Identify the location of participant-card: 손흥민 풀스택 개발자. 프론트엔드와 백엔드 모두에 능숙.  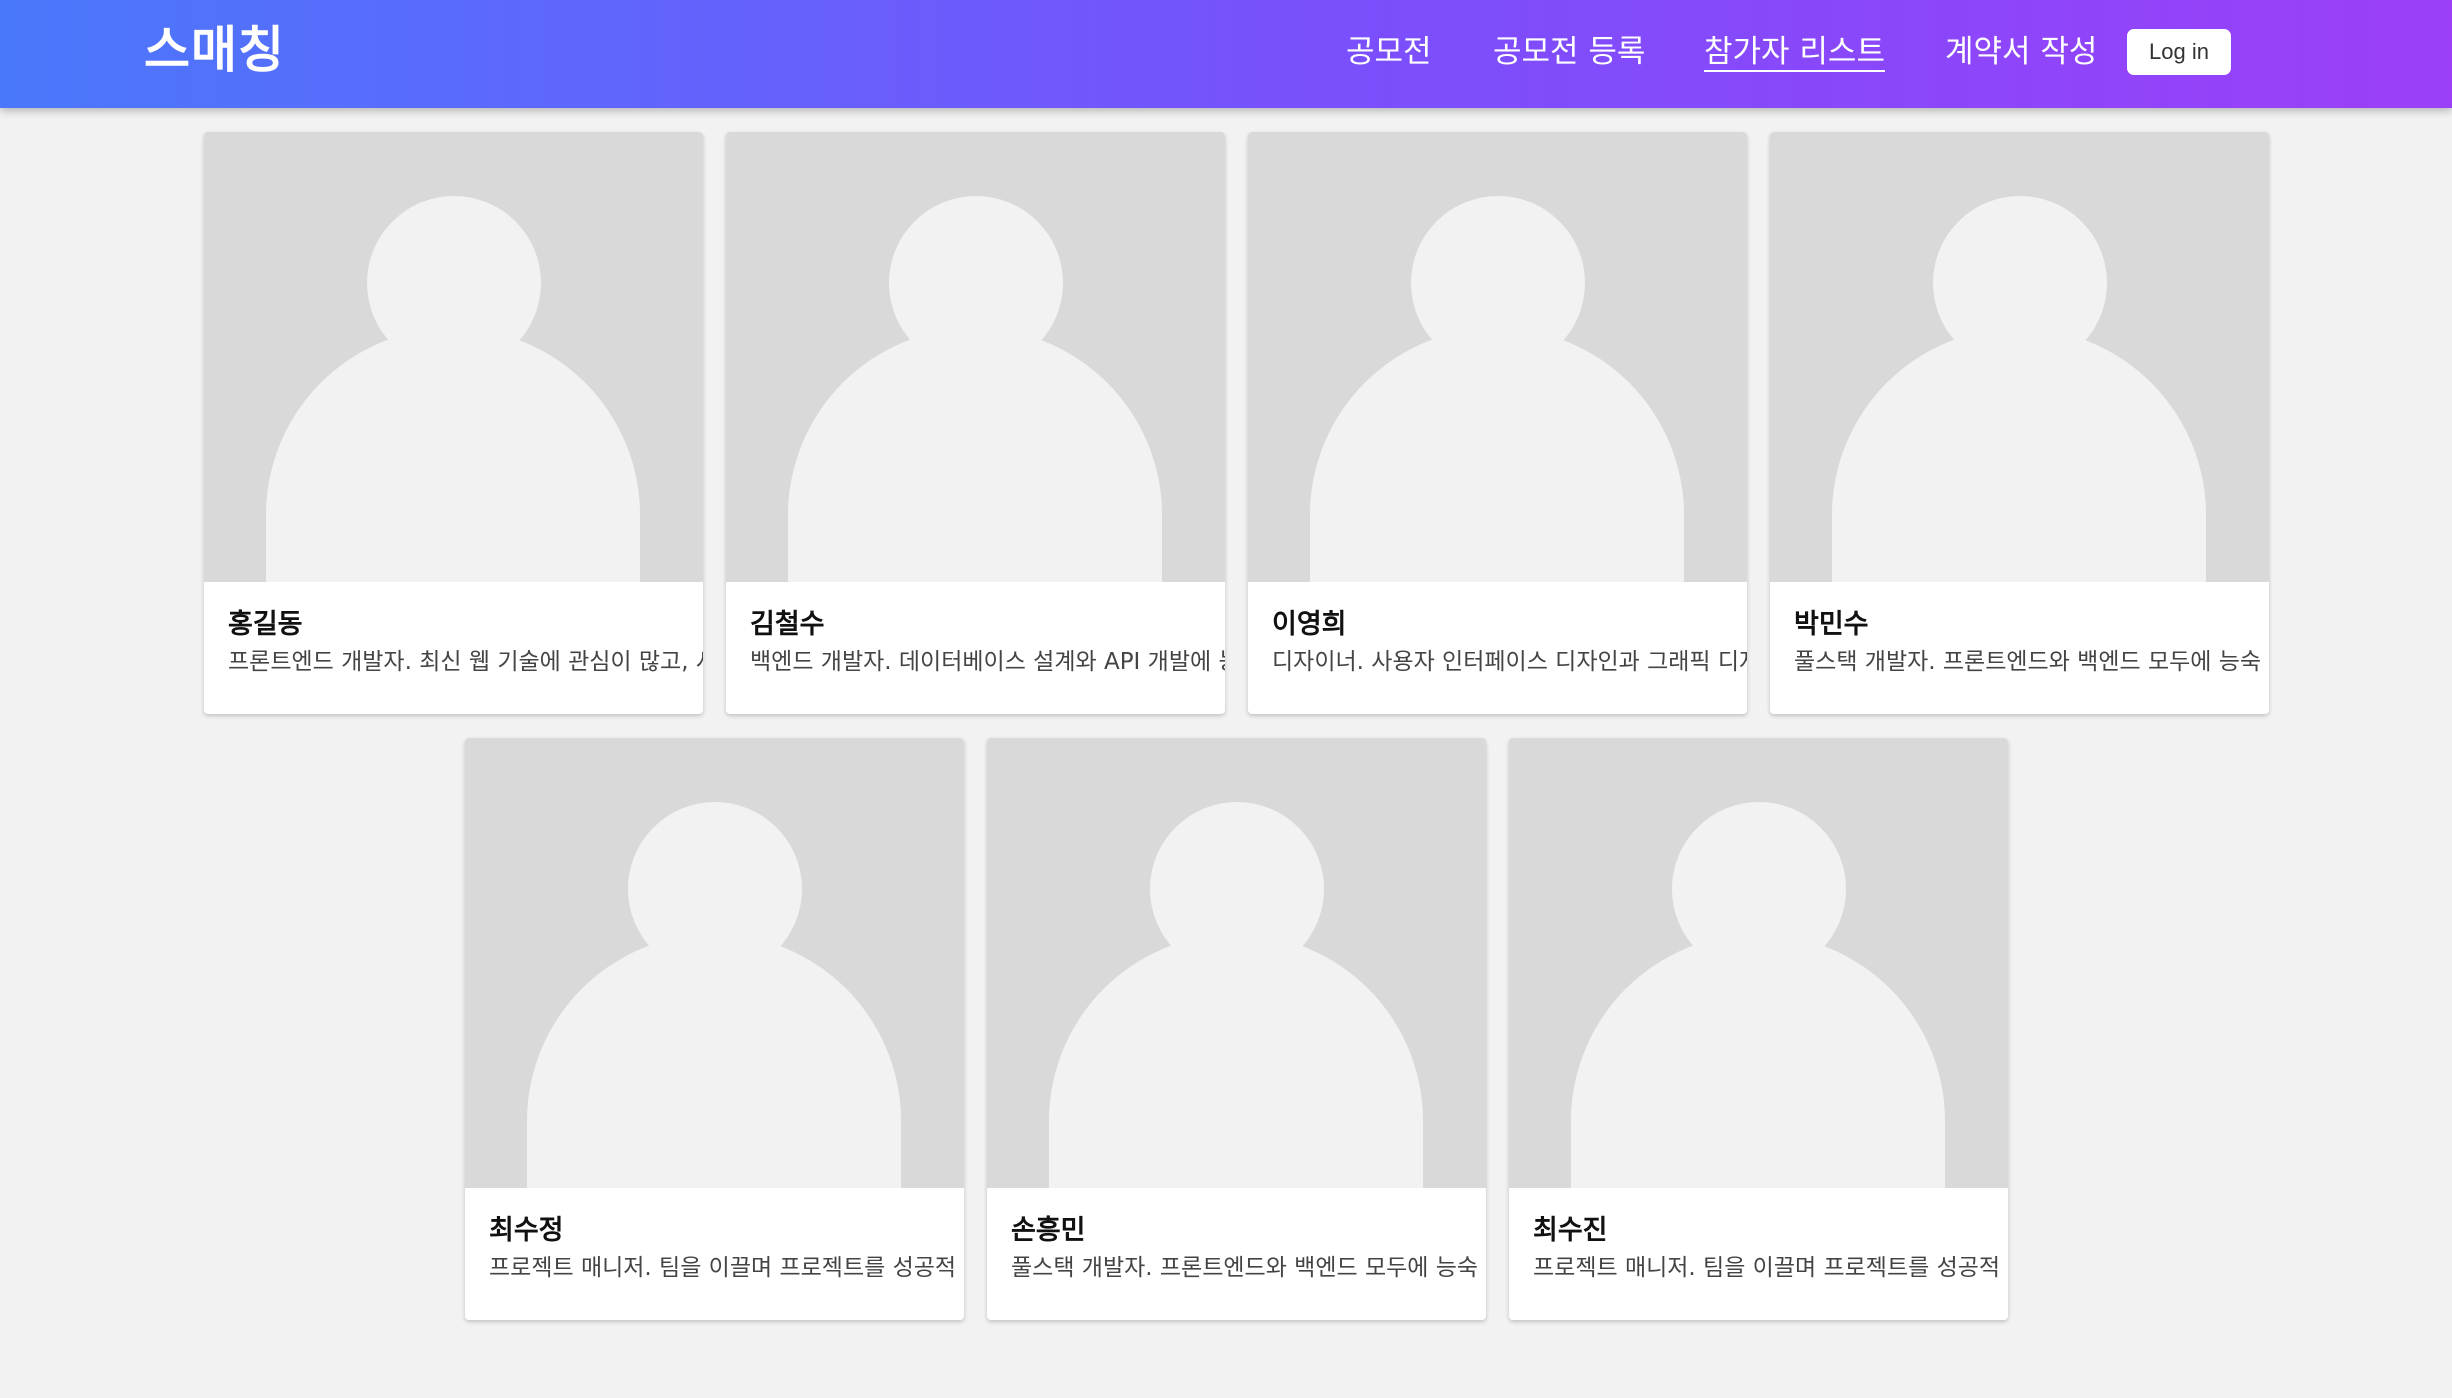
(1236, 1029).